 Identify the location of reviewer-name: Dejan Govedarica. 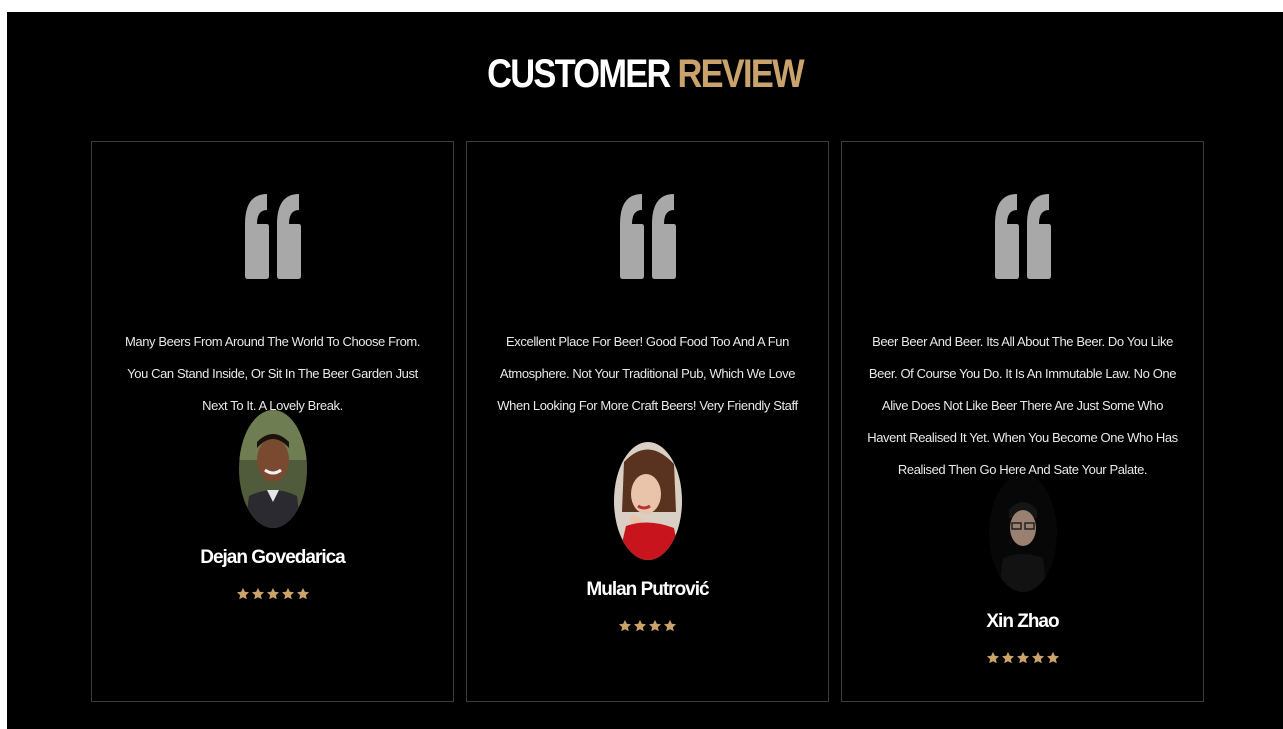
(273, 557).